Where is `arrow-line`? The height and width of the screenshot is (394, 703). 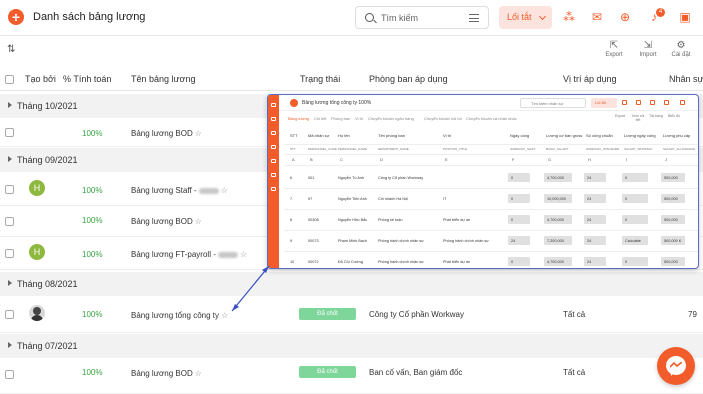
arrow-line is located at coordinates (250, 288).